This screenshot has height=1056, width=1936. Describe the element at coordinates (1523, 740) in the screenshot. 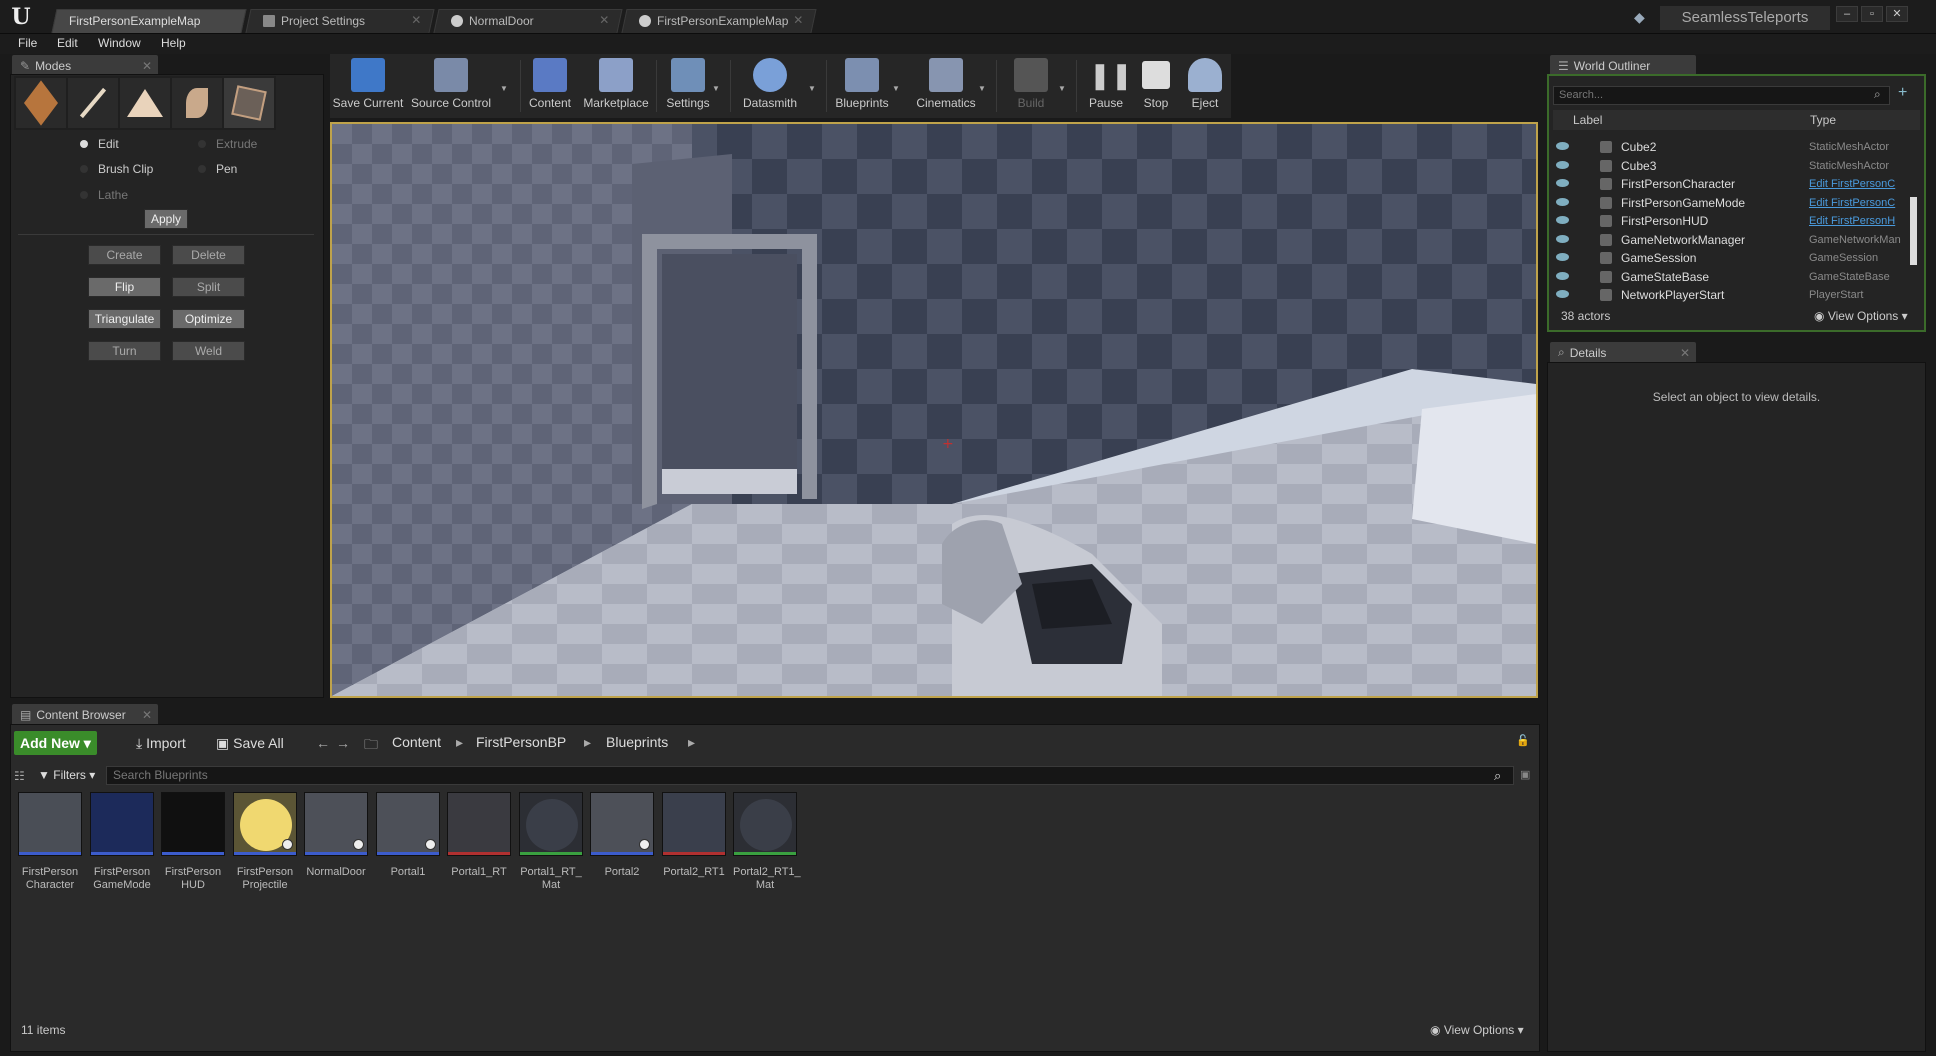

I see `lock-icon: 🔓` at that location.